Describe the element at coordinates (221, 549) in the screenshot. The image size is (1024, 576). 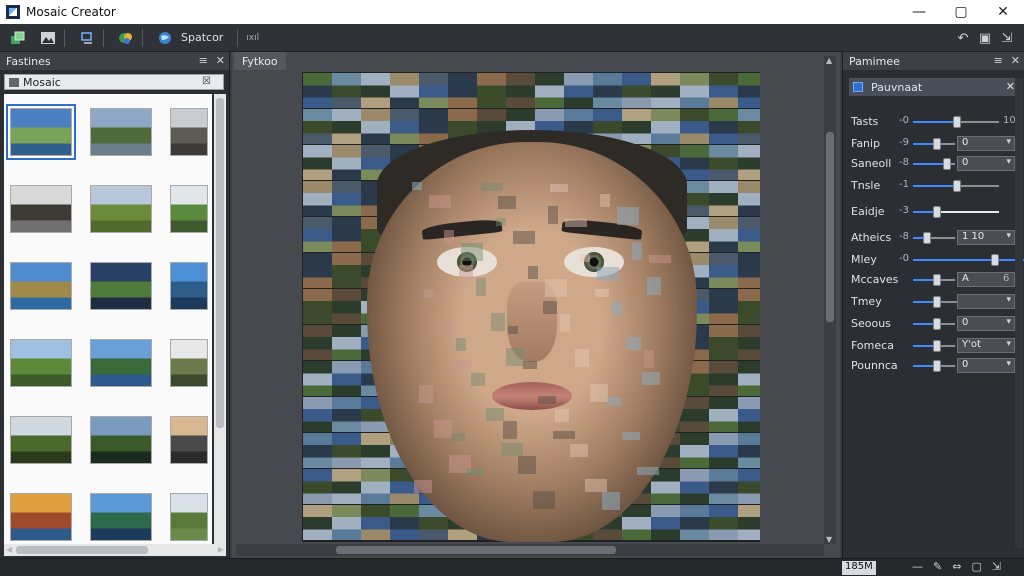
I see `scroll-right-icon: ▶` at that location.